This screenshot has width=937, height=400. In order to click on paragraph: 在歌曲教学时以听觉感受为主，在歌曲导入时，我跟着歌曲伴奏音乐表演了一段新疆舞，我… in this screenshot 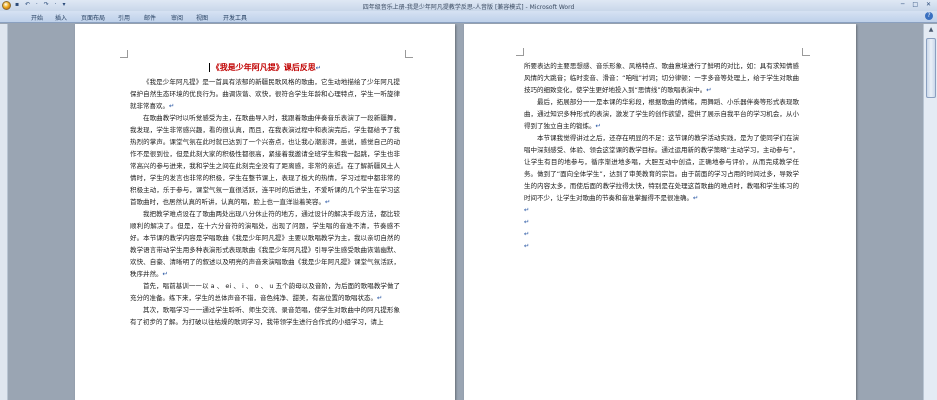, I will do `click(265, 160)`.